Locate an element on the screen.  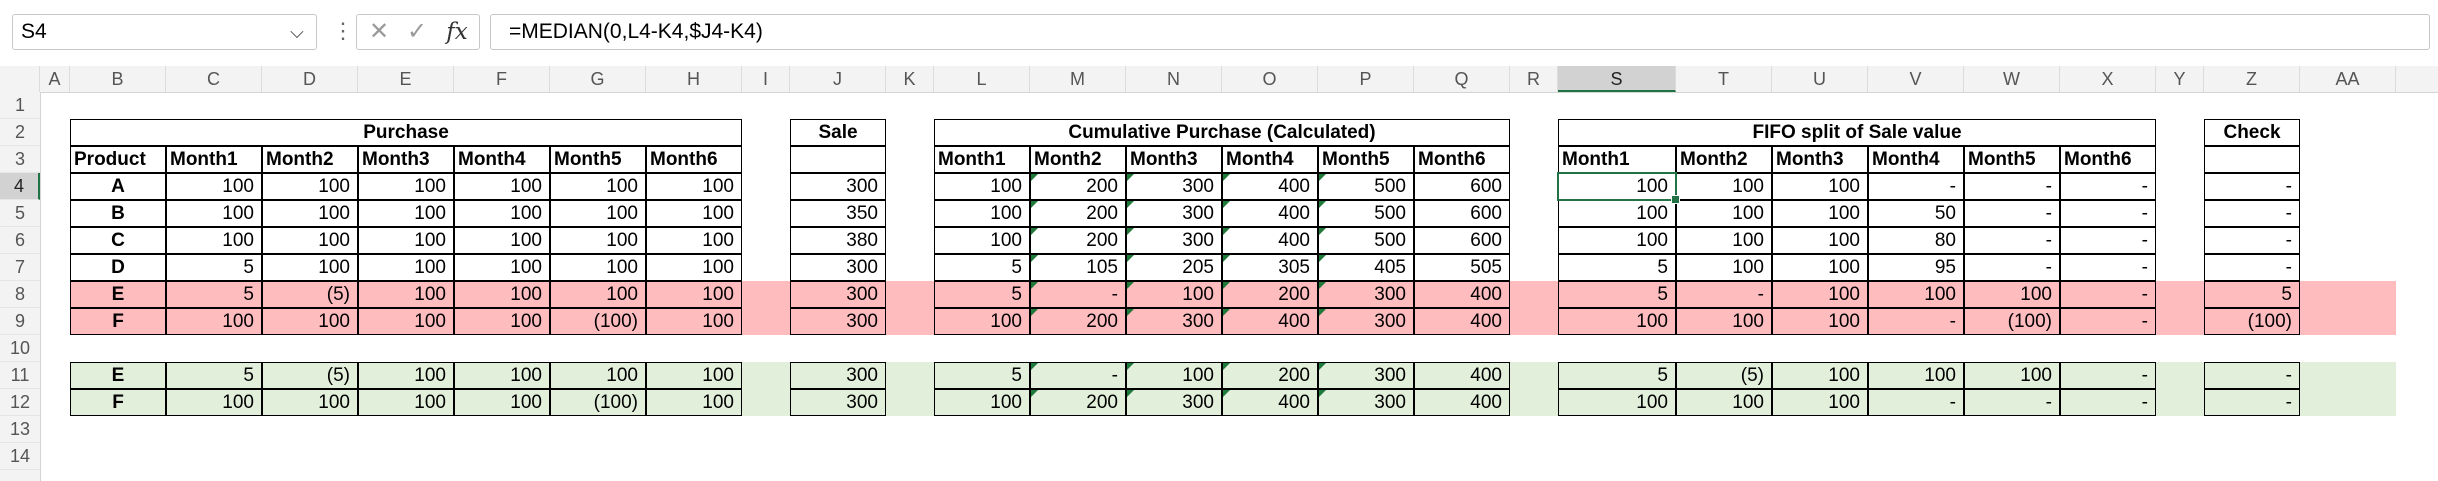
section-header-purchase: Purchase is located at coordinates (406, 132).